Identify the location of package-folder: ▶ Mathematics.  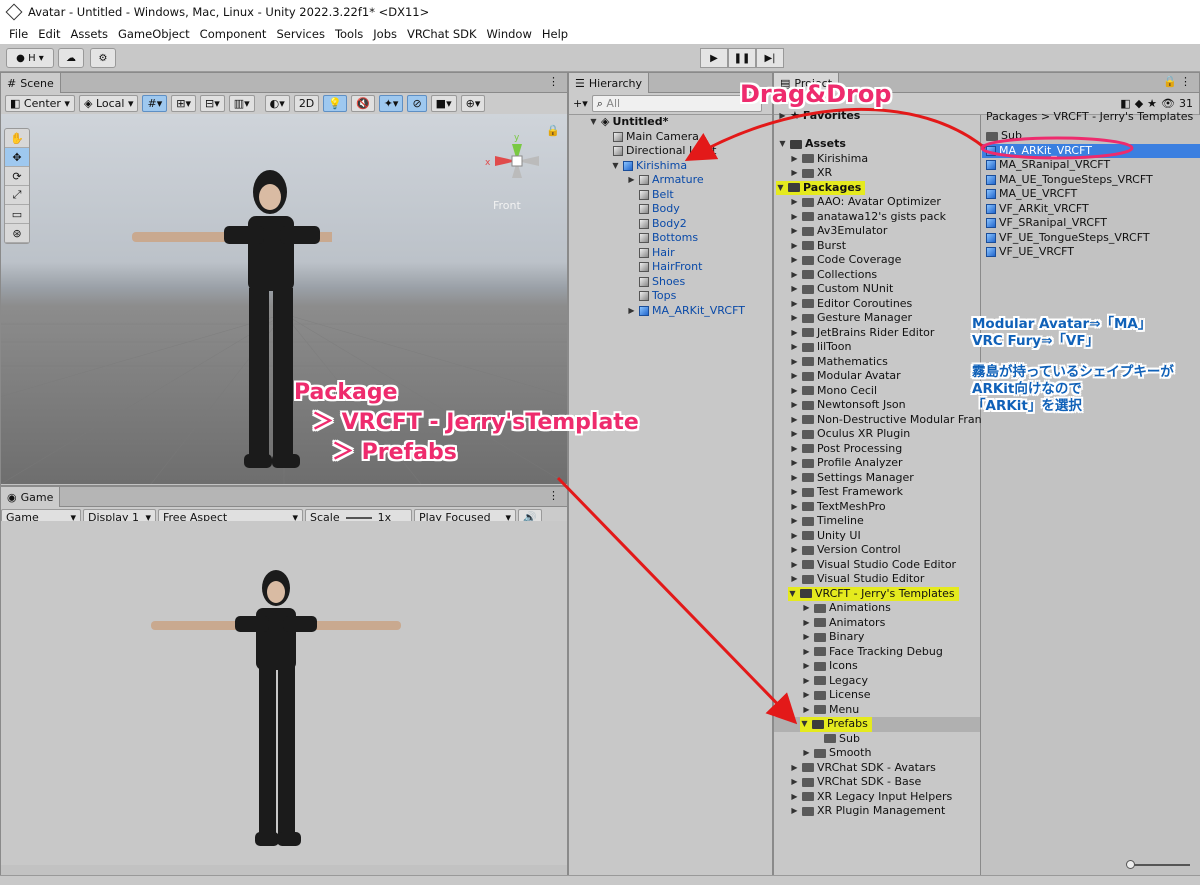
(838, 362).